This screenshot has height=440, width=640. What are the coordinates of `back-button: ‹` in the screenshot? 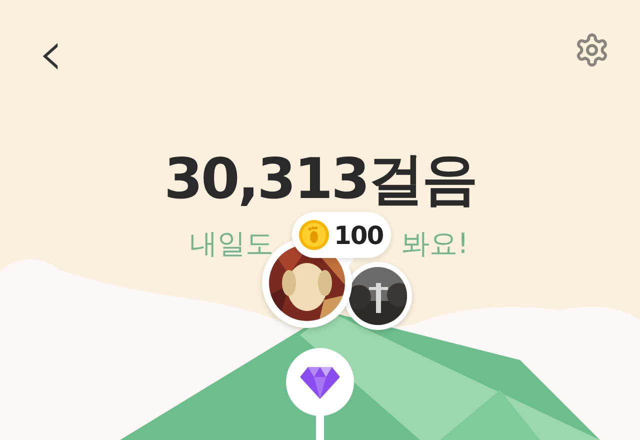 It's located at (51, 54).